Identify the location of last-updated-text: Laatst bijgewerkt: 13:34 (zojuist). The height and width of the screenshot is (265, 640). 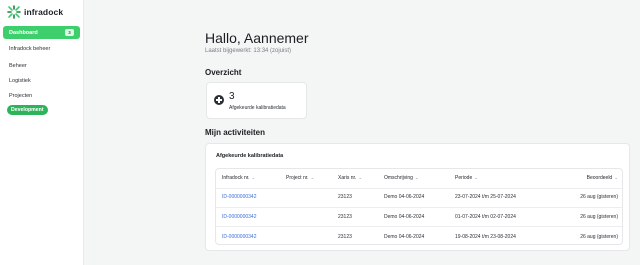
(248, 51).